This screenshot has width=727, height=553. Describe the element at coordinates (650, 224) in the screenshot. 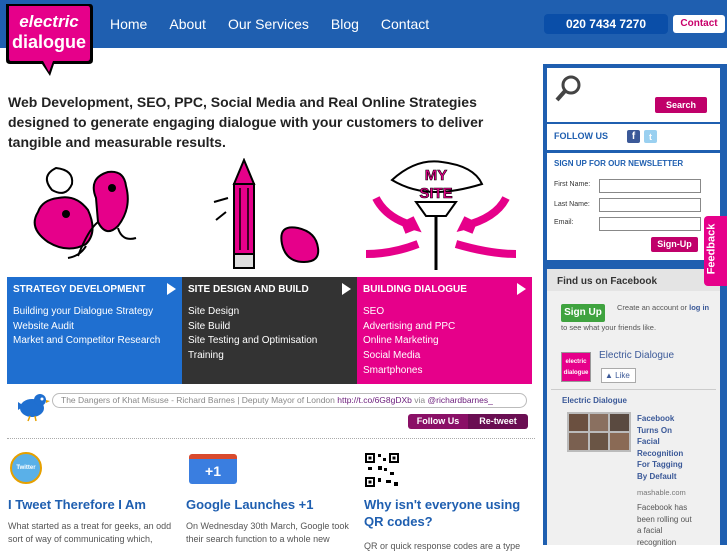

I see `email-field` at that location.